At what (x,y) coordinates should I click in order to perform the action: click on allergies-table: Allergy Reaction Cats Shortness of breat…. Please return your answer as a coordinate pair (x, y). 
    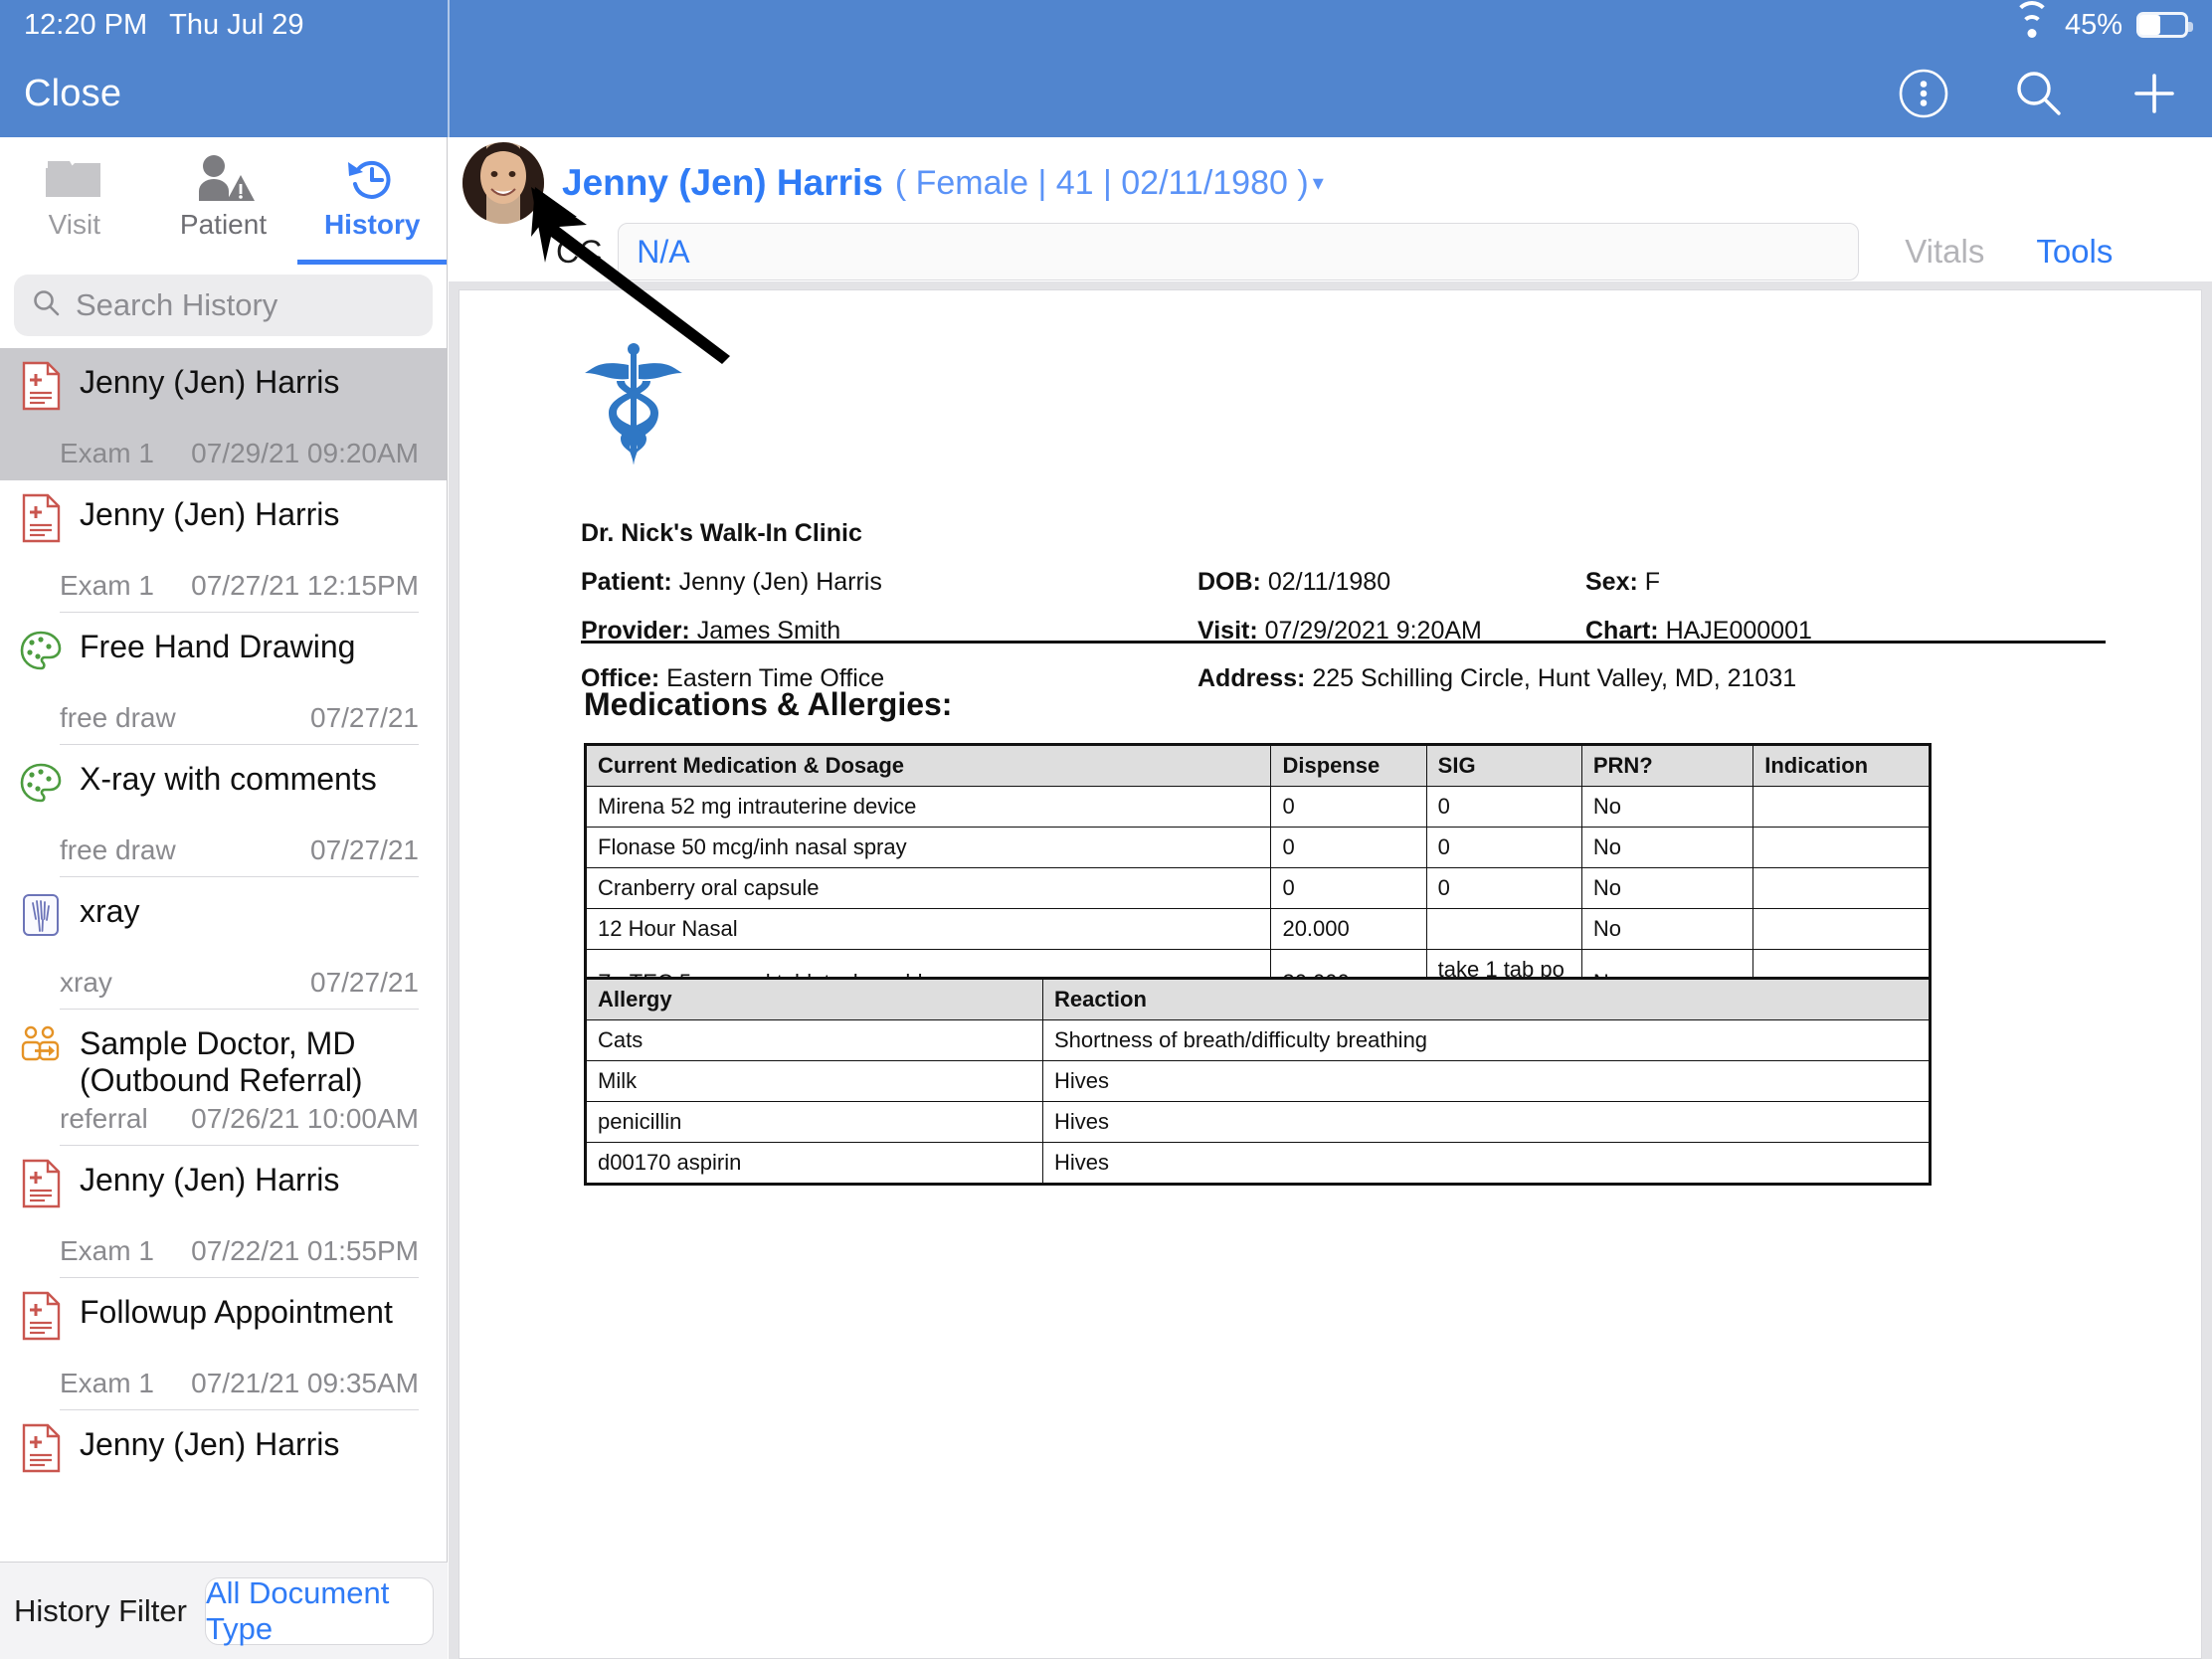
    Looking at the image, I should click on (1258, 1081).